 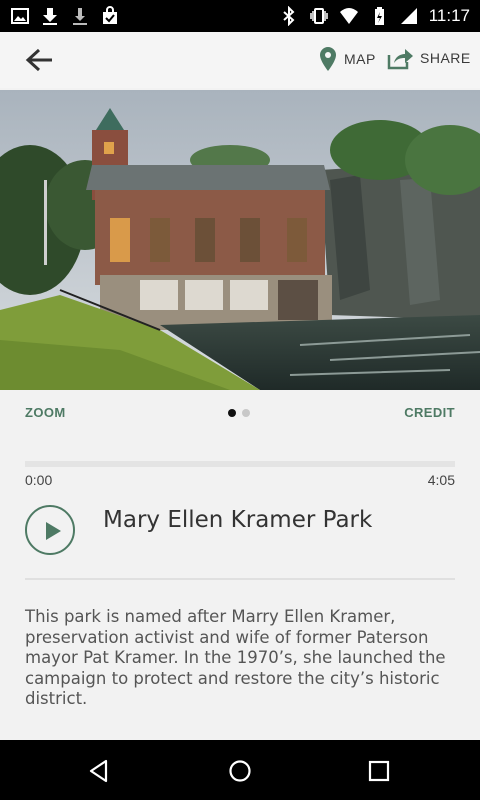 What do you see at coordinates (240, 16) in the screenshot?
I see `status-bar: 11:17` at bounding box center [240, 16].